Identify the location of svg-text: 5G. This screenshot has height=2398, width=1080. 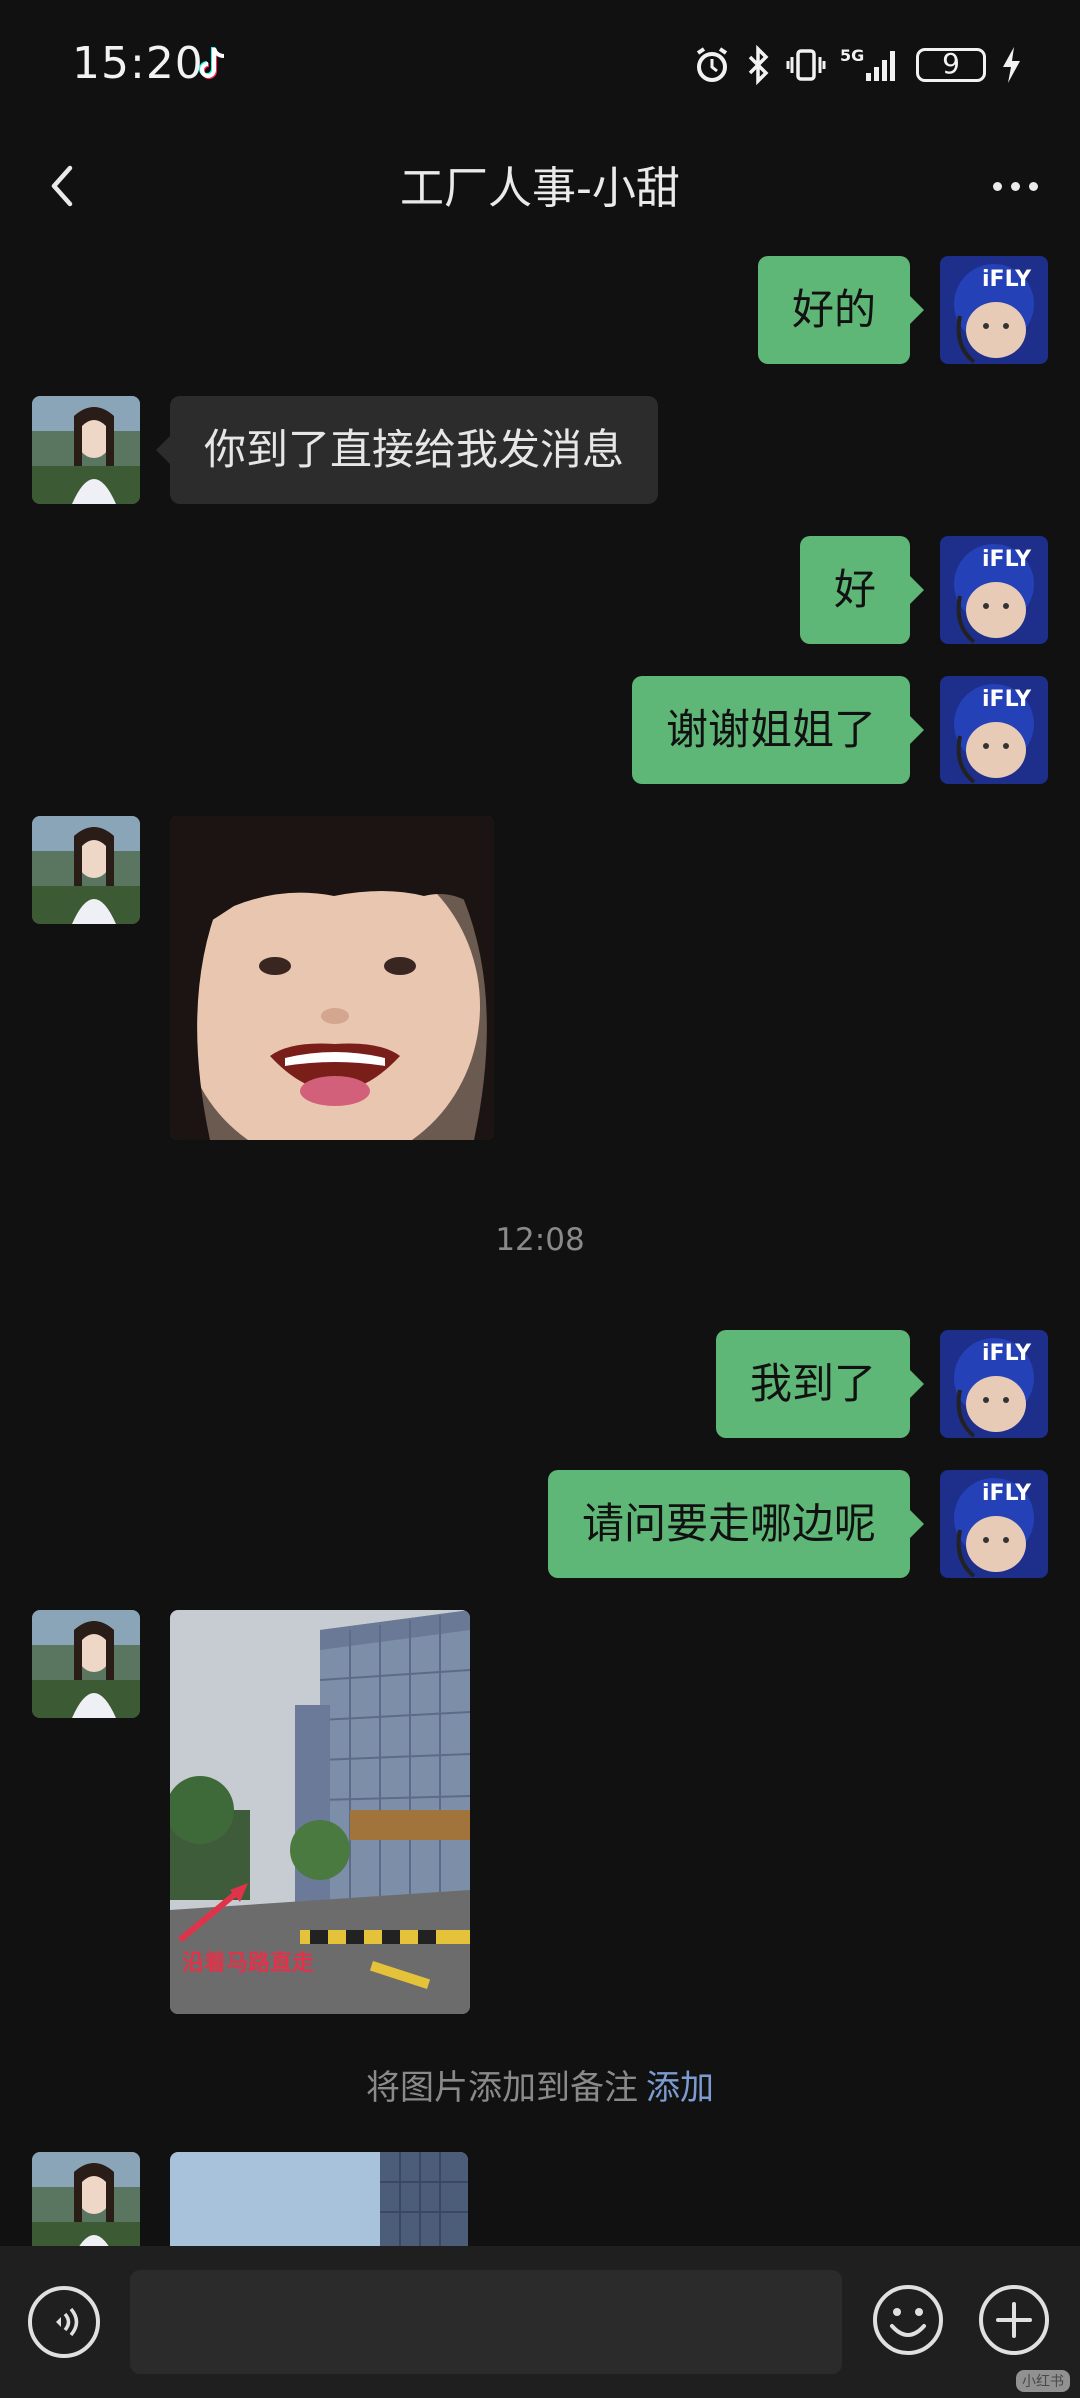
(852, 55).